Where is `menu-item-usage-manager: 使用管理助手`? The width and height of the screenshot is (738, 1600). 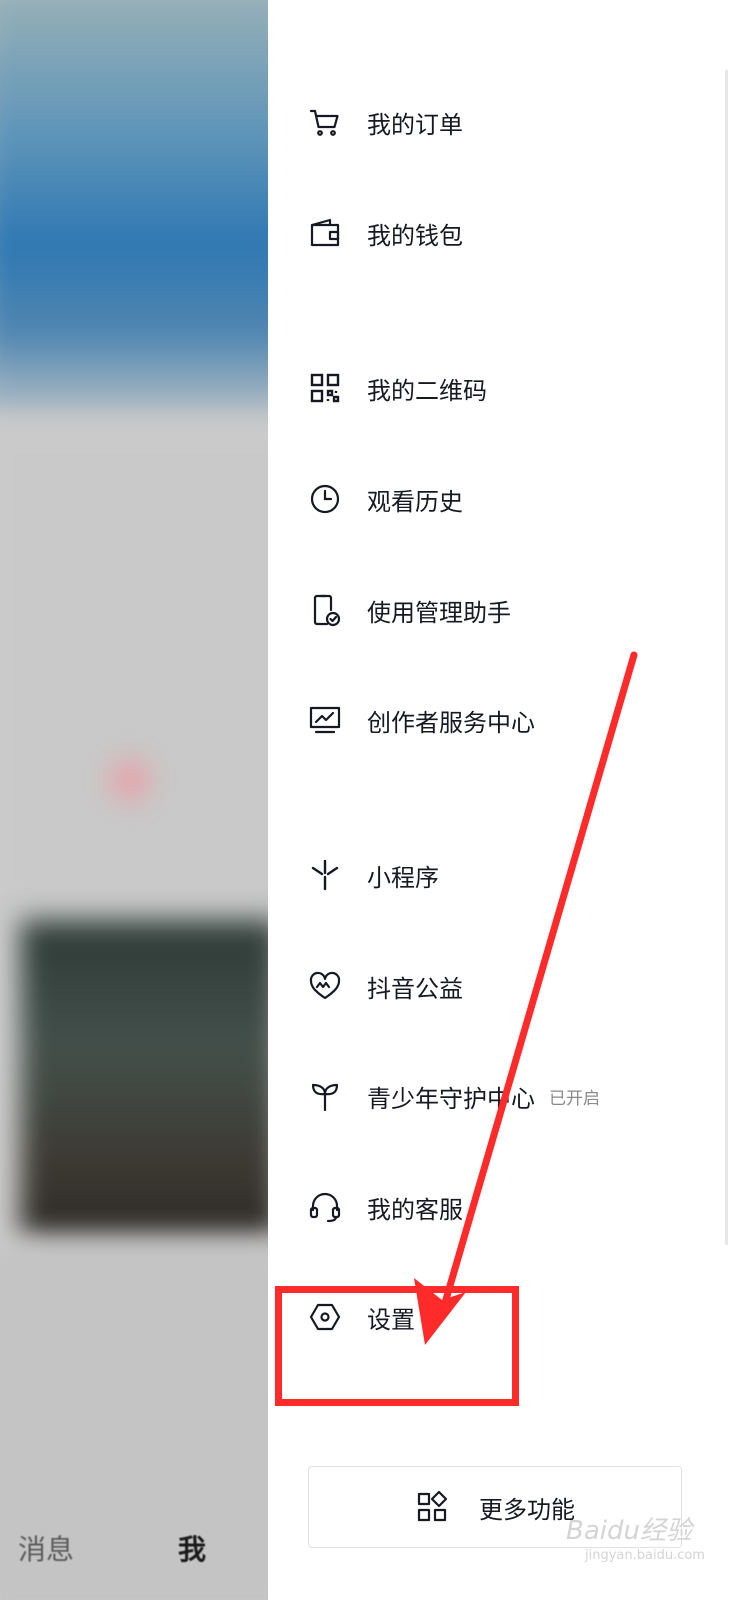
menu-item-usage-manager: 使用管理助手 is located at coordinates (409, 610).